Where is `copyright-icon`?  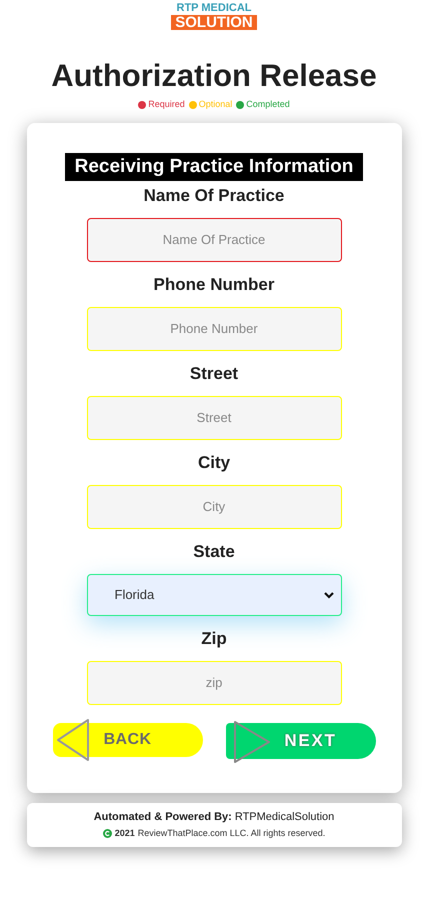
copyright-icon is located at coordinates (107, 833).